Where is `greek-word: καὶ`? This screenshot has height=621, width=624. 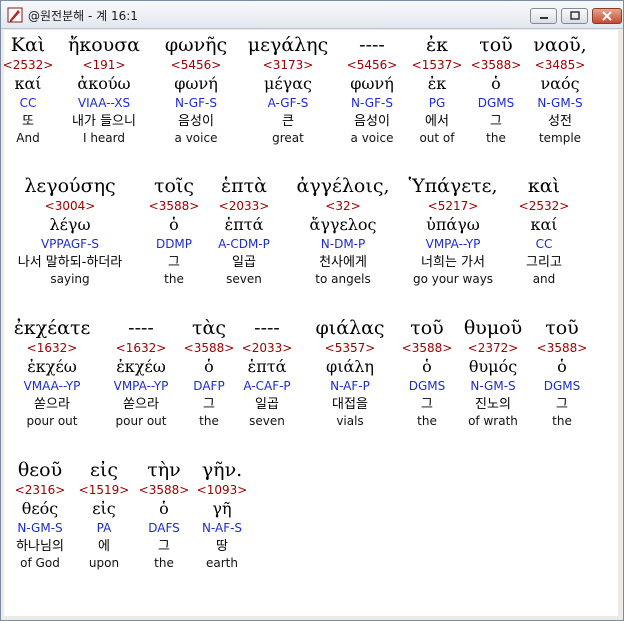 greek-word: καὶ is located at coordinates (544, 186).